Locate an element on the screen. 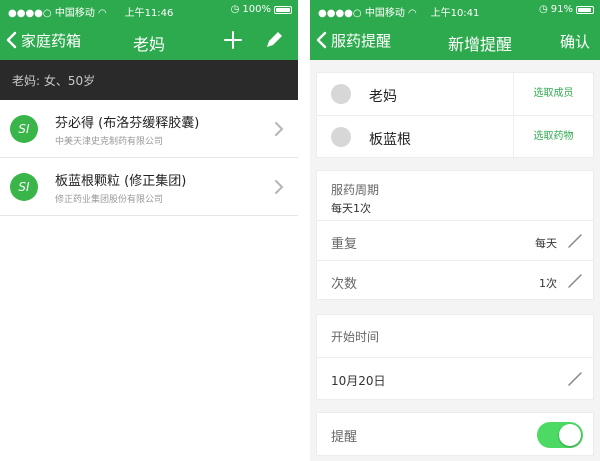  select-member-button: 选取成员 is located at coordinates (553, 94).